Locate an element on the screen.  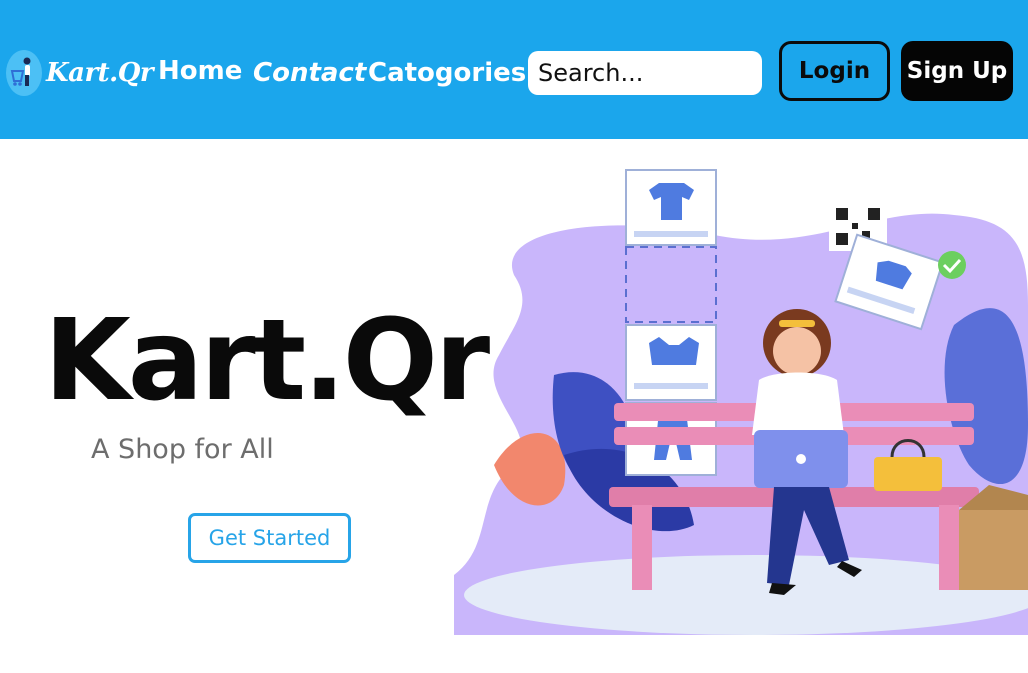
nav-link-categories: Catogories is located at coordinates (447, 73).